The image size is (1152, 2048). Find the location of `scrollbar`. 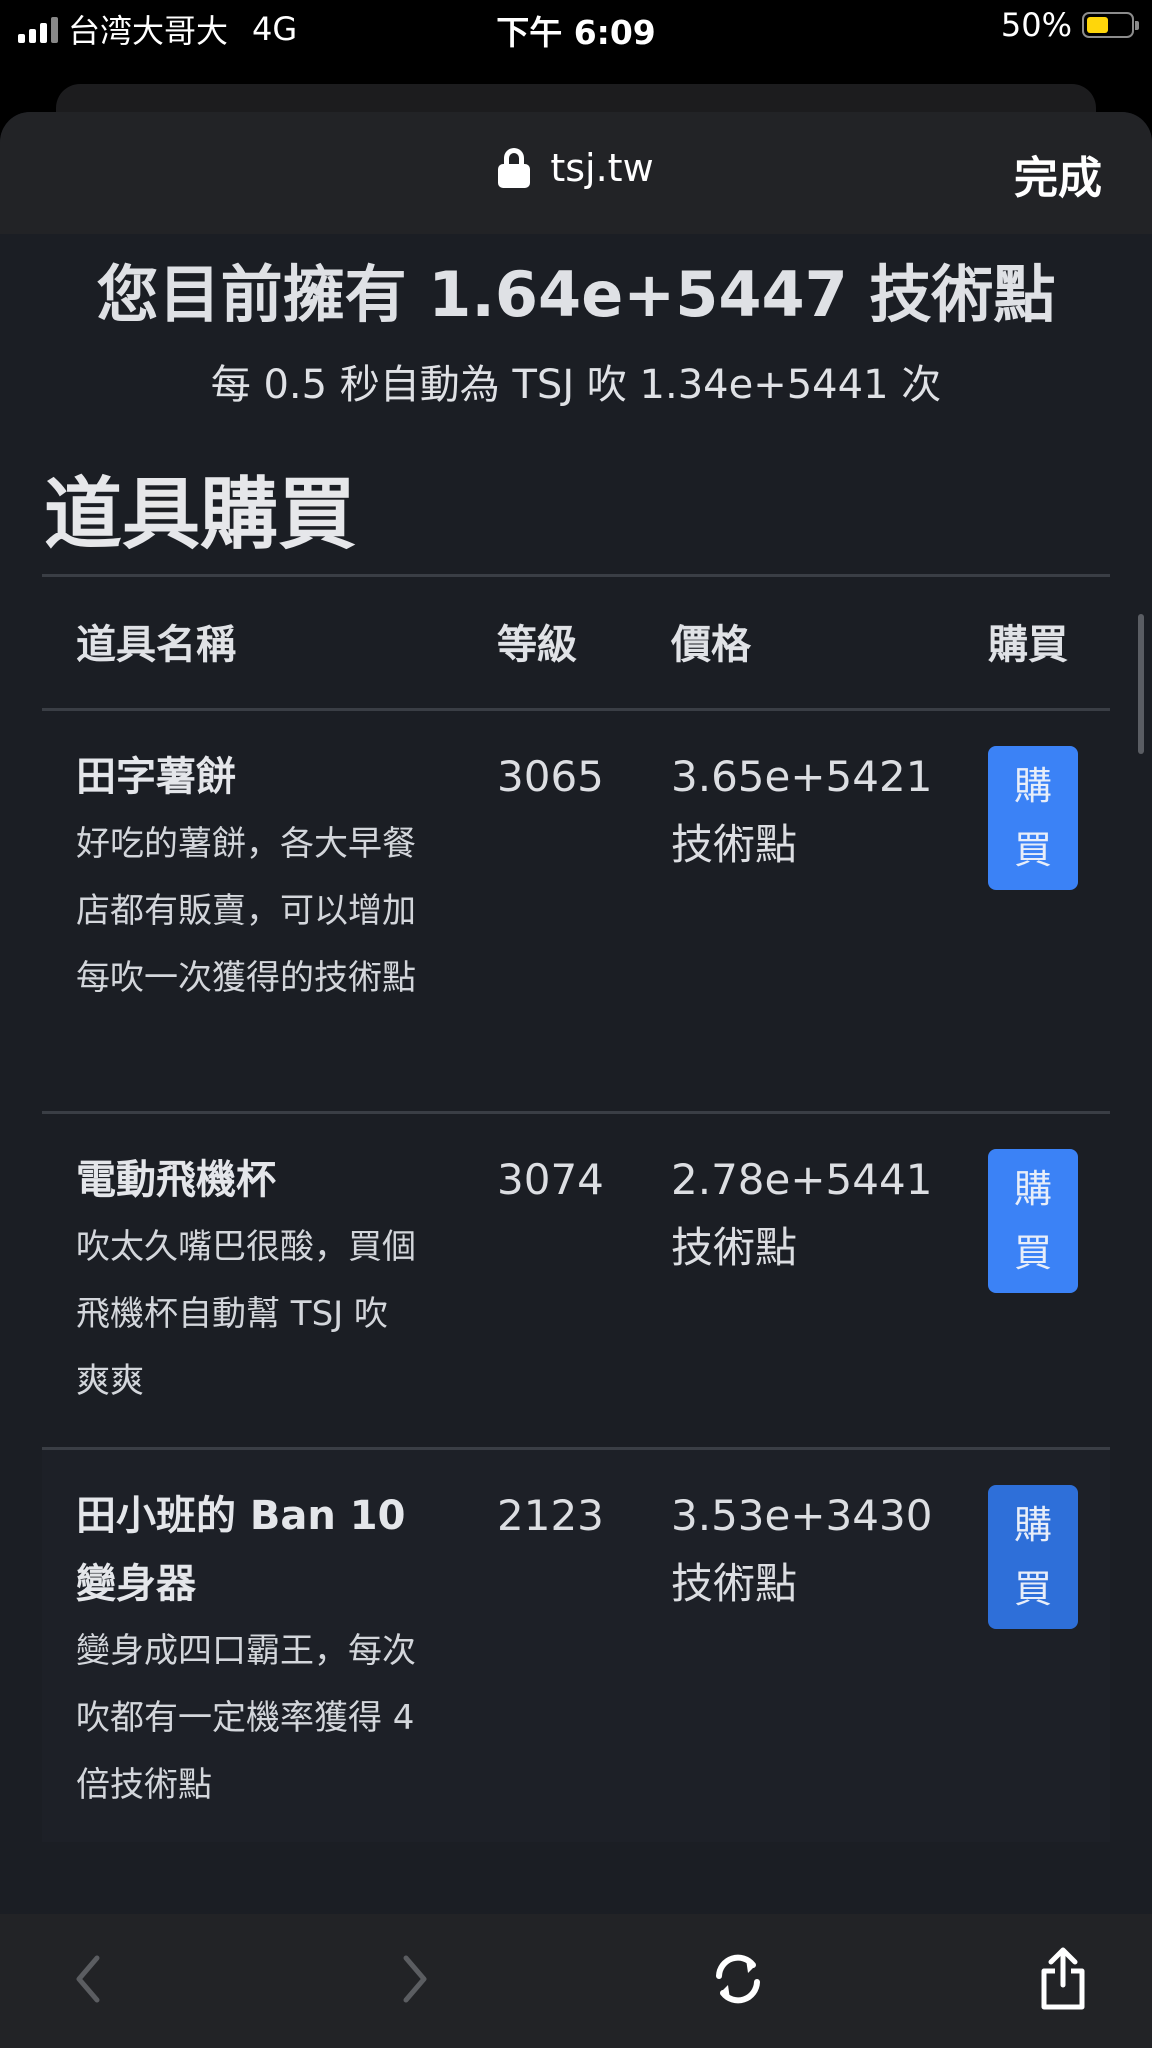

scrollbar is located at coordinates (1141, 684).